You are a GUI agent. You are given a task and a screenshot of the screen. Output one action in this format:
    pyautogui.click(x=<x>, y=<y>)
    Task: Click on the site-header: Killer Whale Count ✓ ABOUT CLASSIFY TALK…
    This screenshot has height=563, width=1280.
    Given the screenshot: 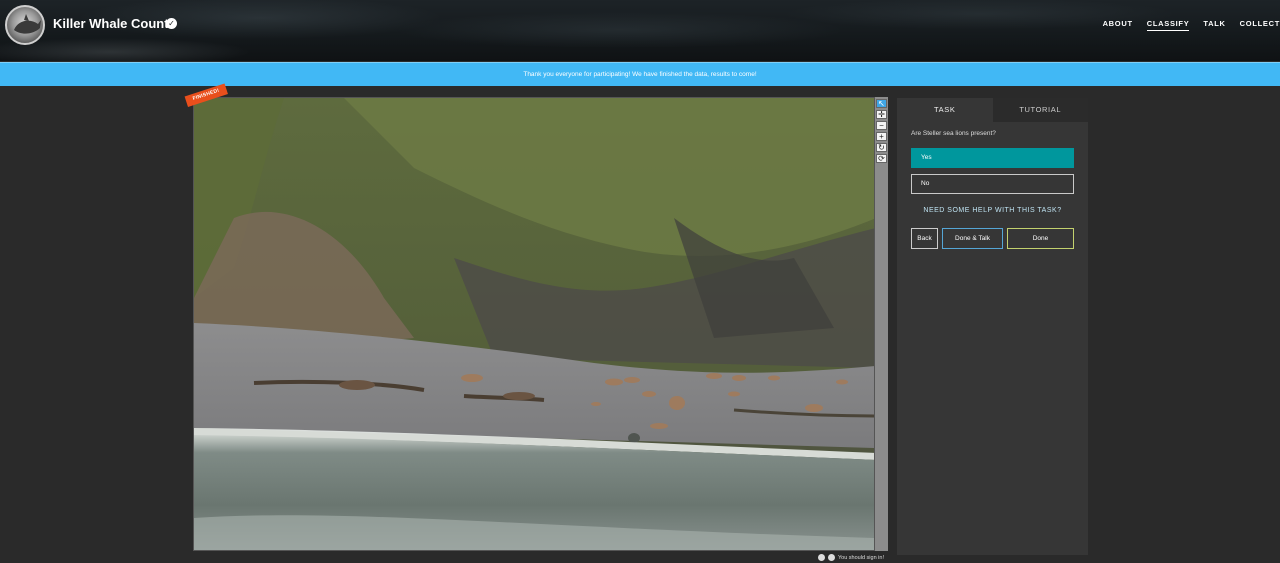 What is the action you would take?
    pyautogui.click(x=640, y=30)
    